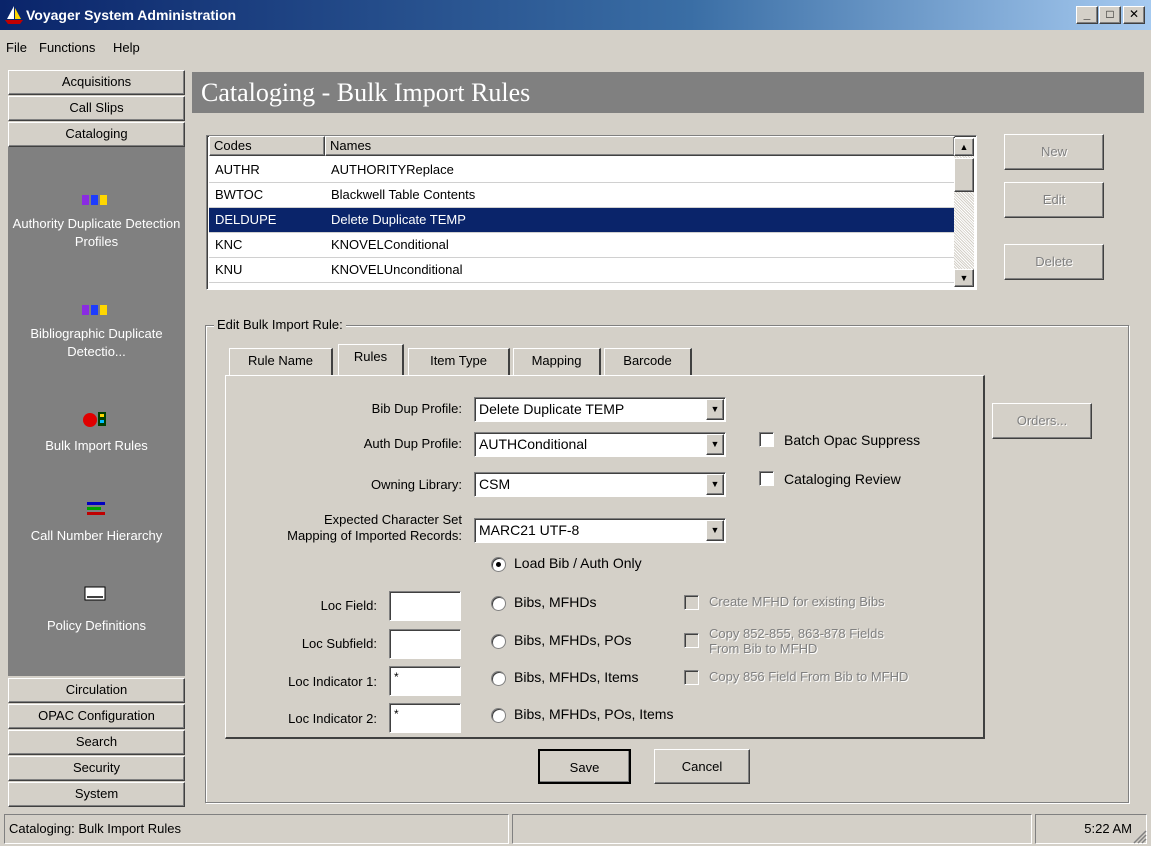 This screenshot has height=846, width=1151. Describe the element at coordinates (575, 51) in the screenshot. I see `menu-bar: File Functions Help` at that location.